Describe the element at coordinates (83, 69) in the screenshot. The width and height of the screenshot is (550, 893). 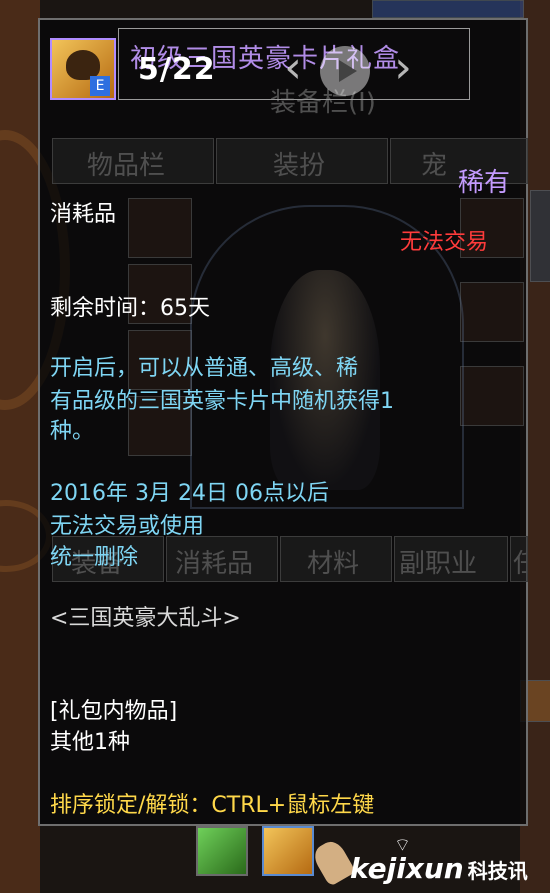
I see `gift-box-icon: E` at that location.